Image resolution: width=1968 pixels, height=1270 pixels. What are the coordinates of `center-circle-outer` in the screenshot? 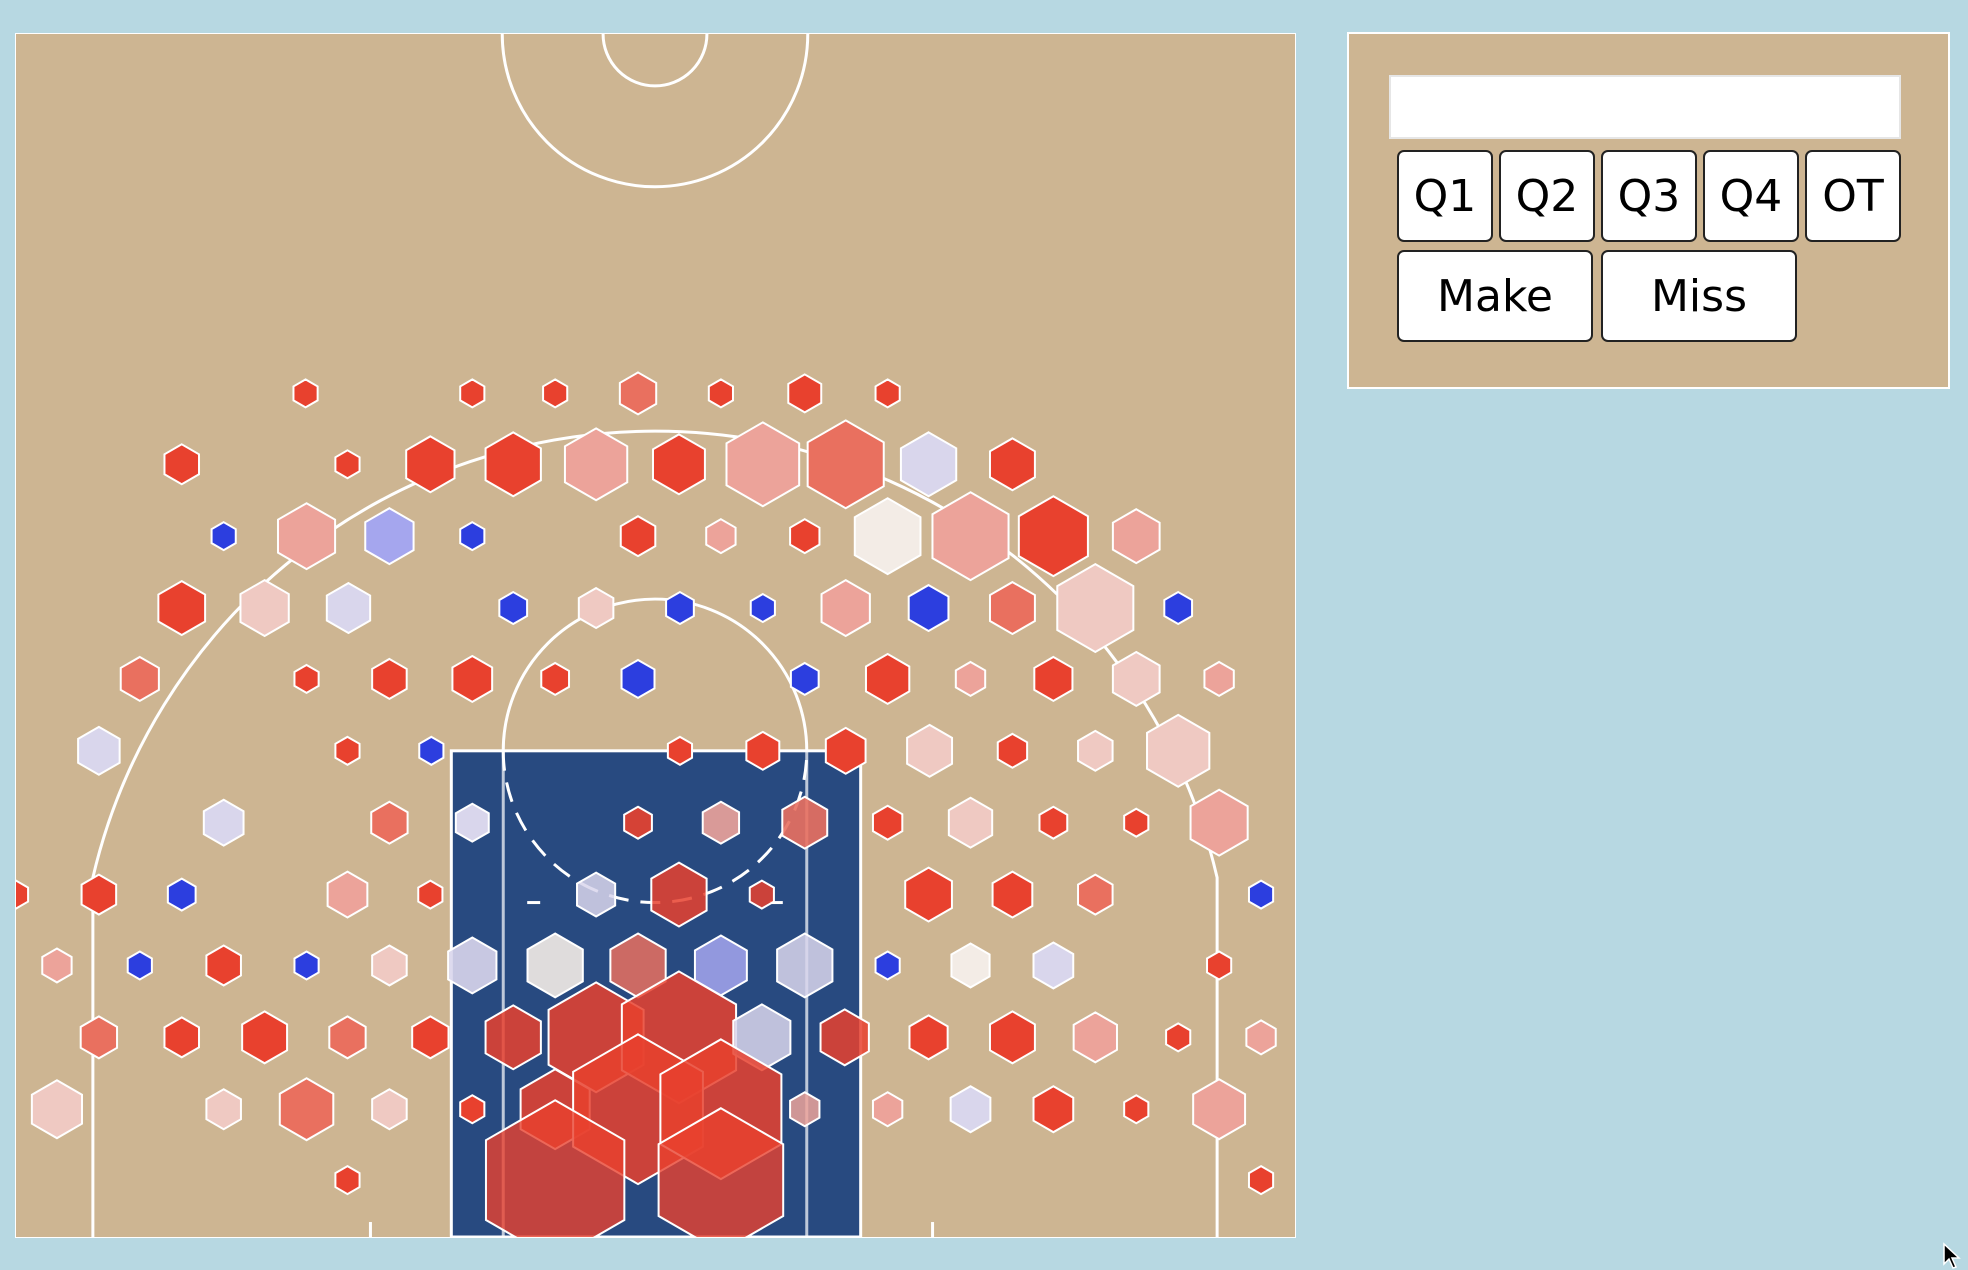 It's located at (655, 111).